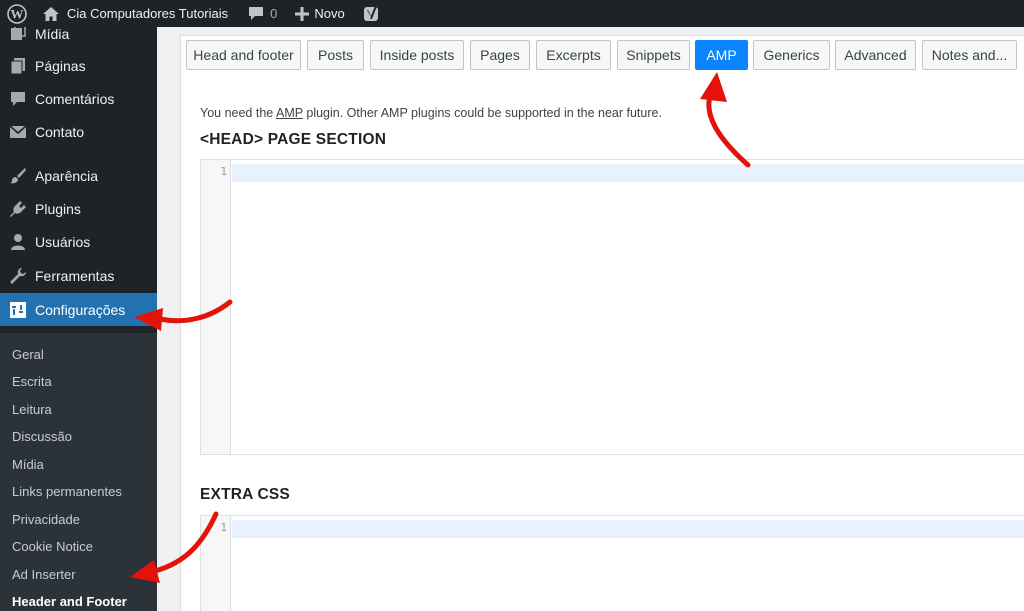  What do you see at coordinates (52, 546) in the screenshot?
I see `submenu-item-cookie-notice: Cookie Notice` at bounding box center [52, 546].